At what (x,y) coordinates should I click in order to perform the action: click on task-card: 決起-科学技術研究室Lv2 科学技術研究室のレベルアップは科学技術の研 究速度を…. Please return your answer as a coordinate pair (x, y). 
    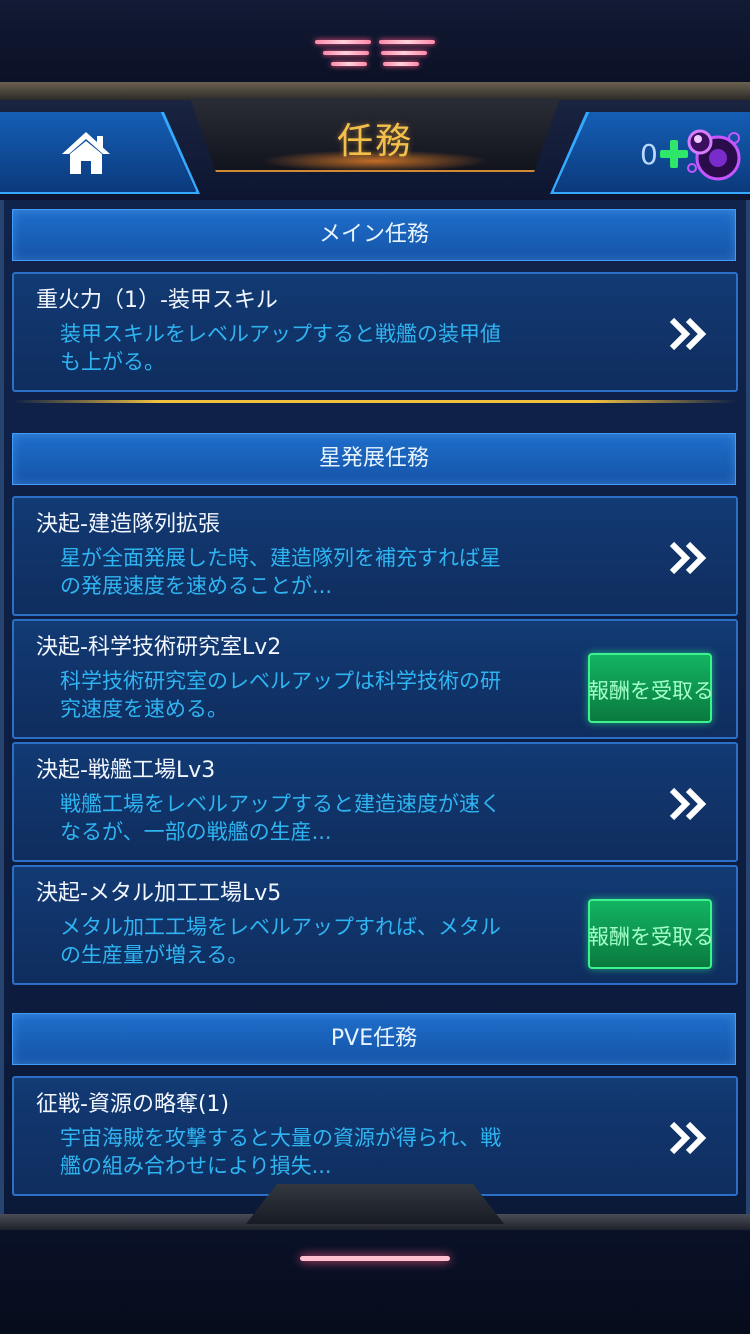
    Looking at the image, I should click on (375, 679).